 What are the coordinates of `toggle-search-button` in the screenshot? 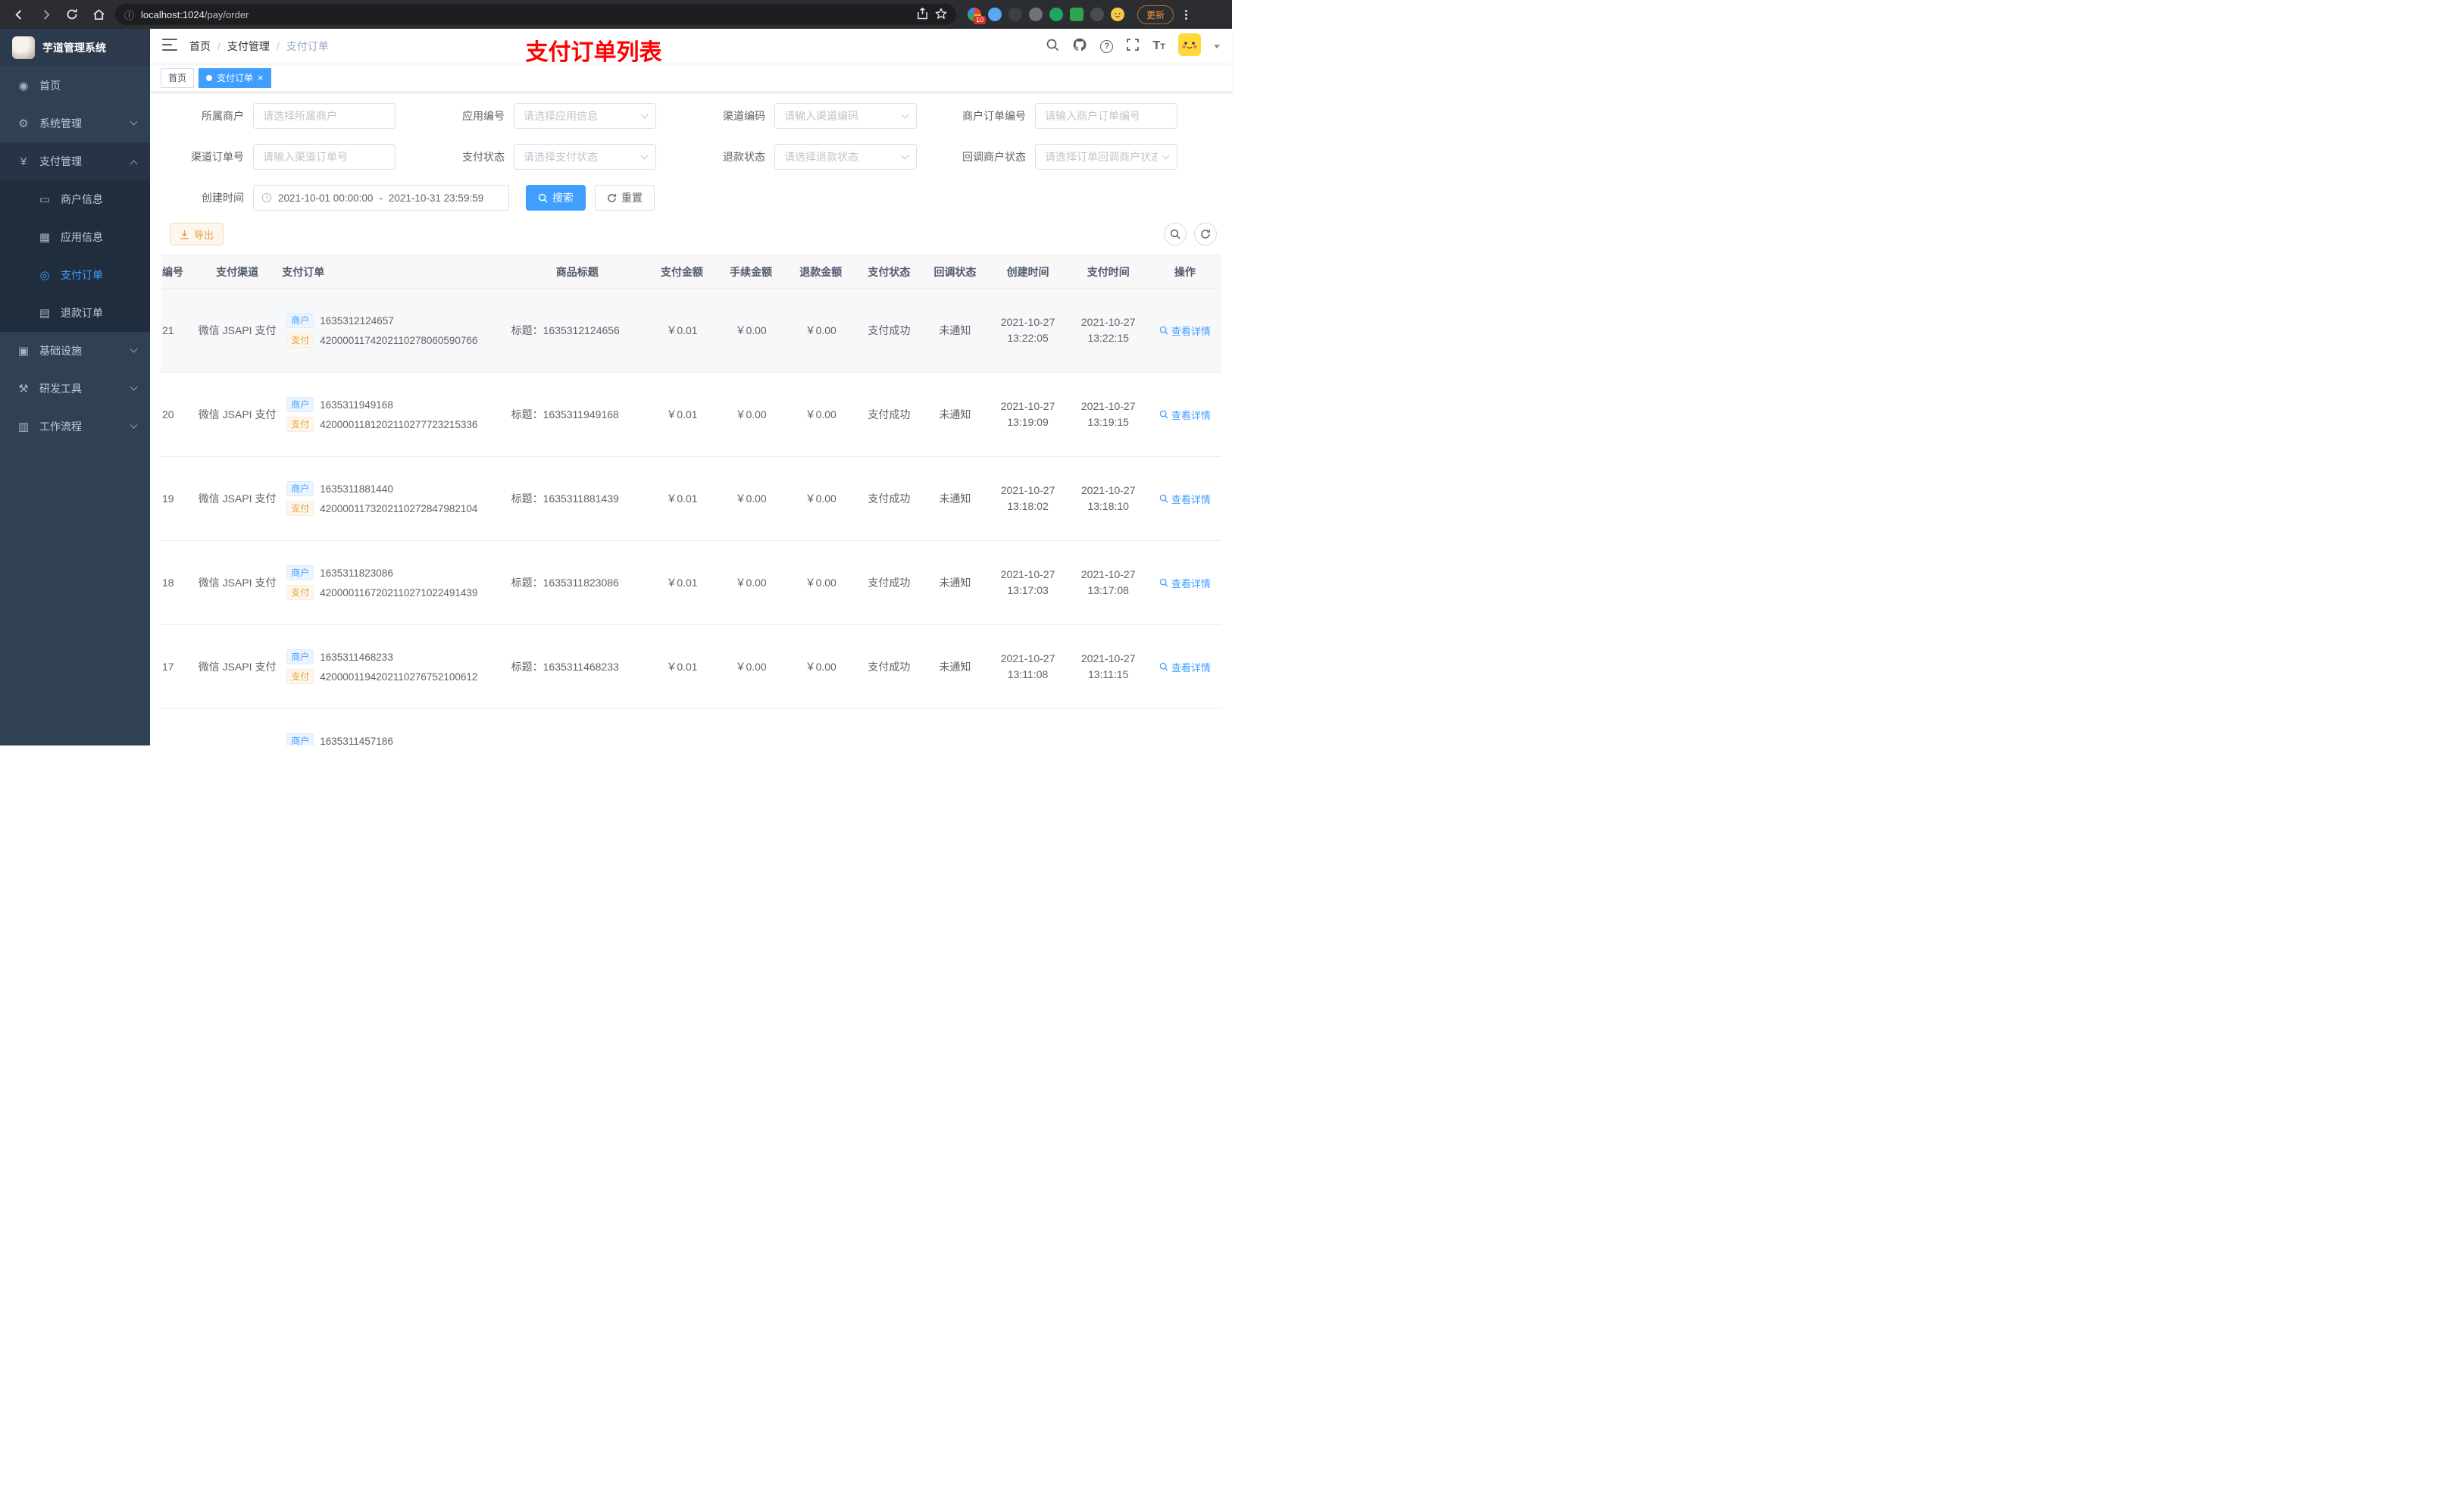 It's located at (1175, 234).